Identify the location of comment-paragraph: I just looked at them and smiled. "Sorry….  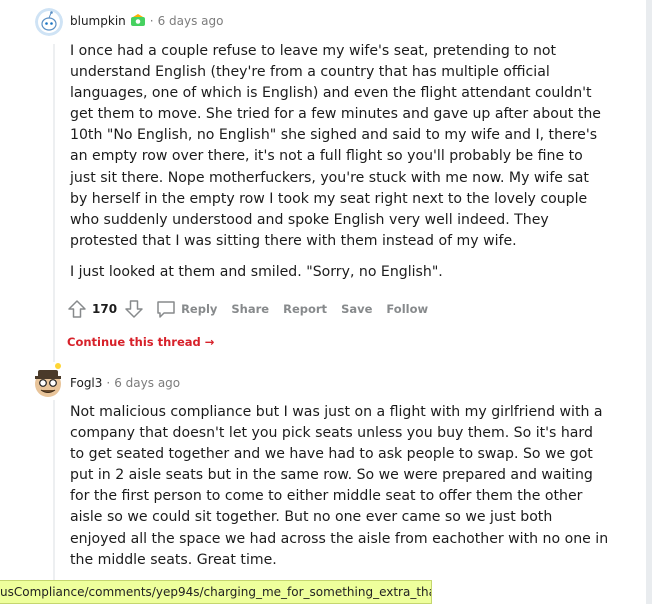
(256, 271).